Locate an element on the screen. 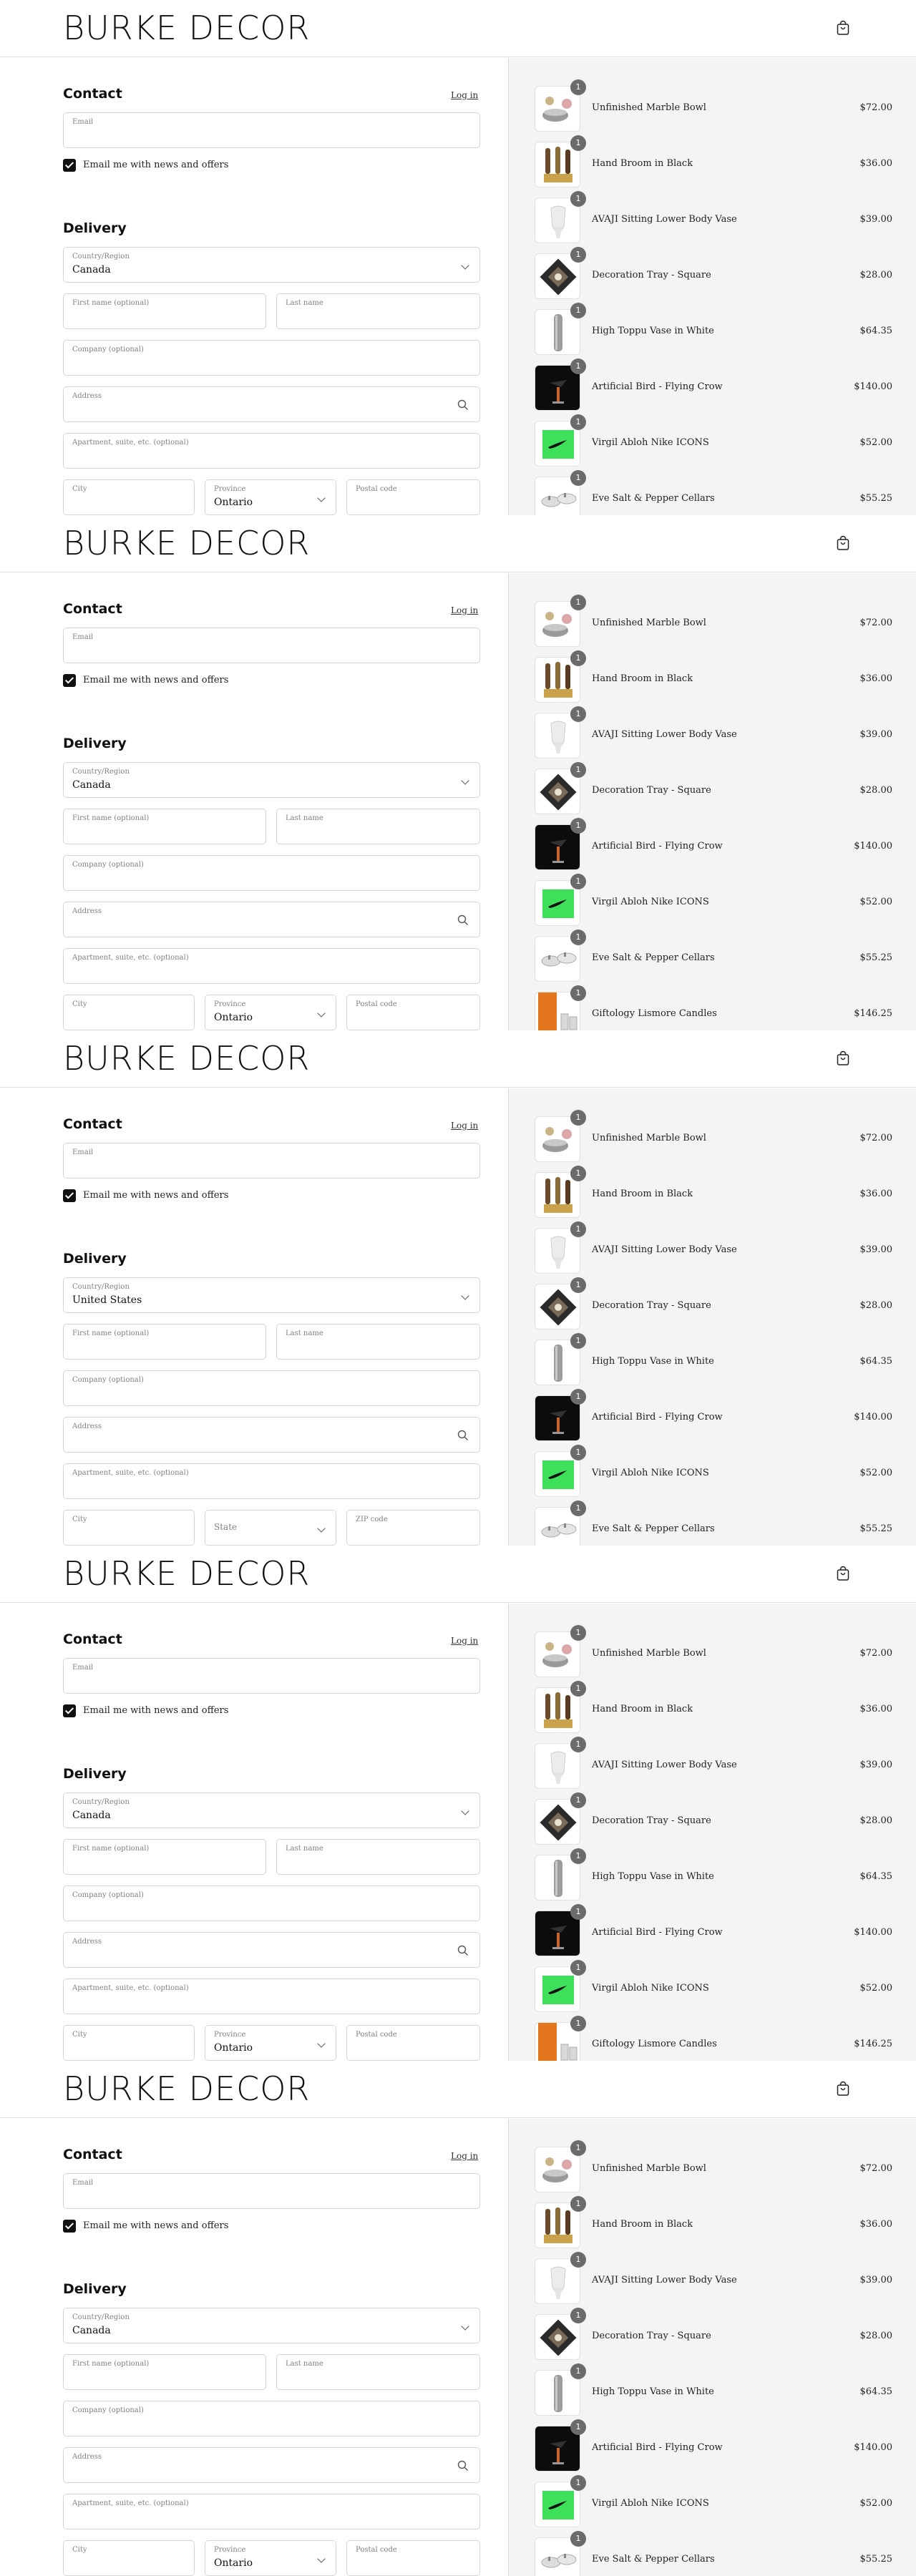 This screenshot has height=2576, width=916. state-select: State is located at coordinates (270, 1528).